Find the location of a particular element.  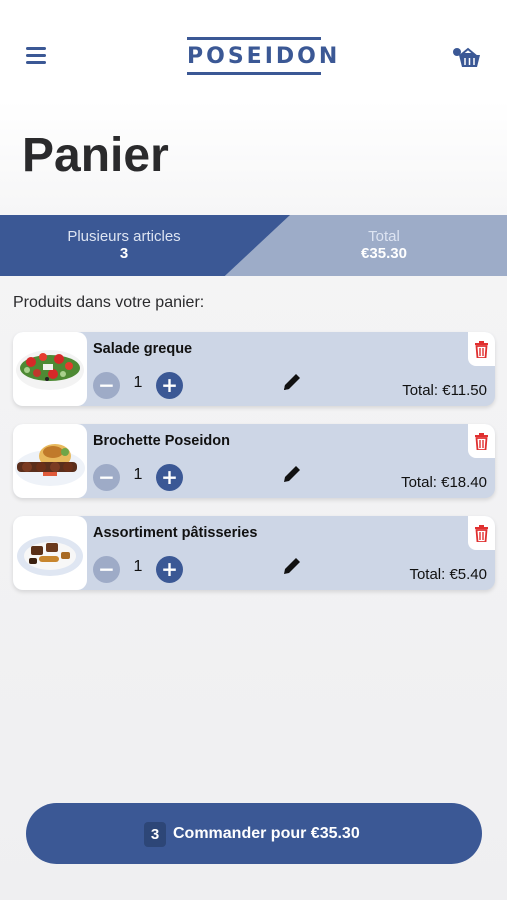

hamburger-menu-icon is located at coordinates (36, 56).